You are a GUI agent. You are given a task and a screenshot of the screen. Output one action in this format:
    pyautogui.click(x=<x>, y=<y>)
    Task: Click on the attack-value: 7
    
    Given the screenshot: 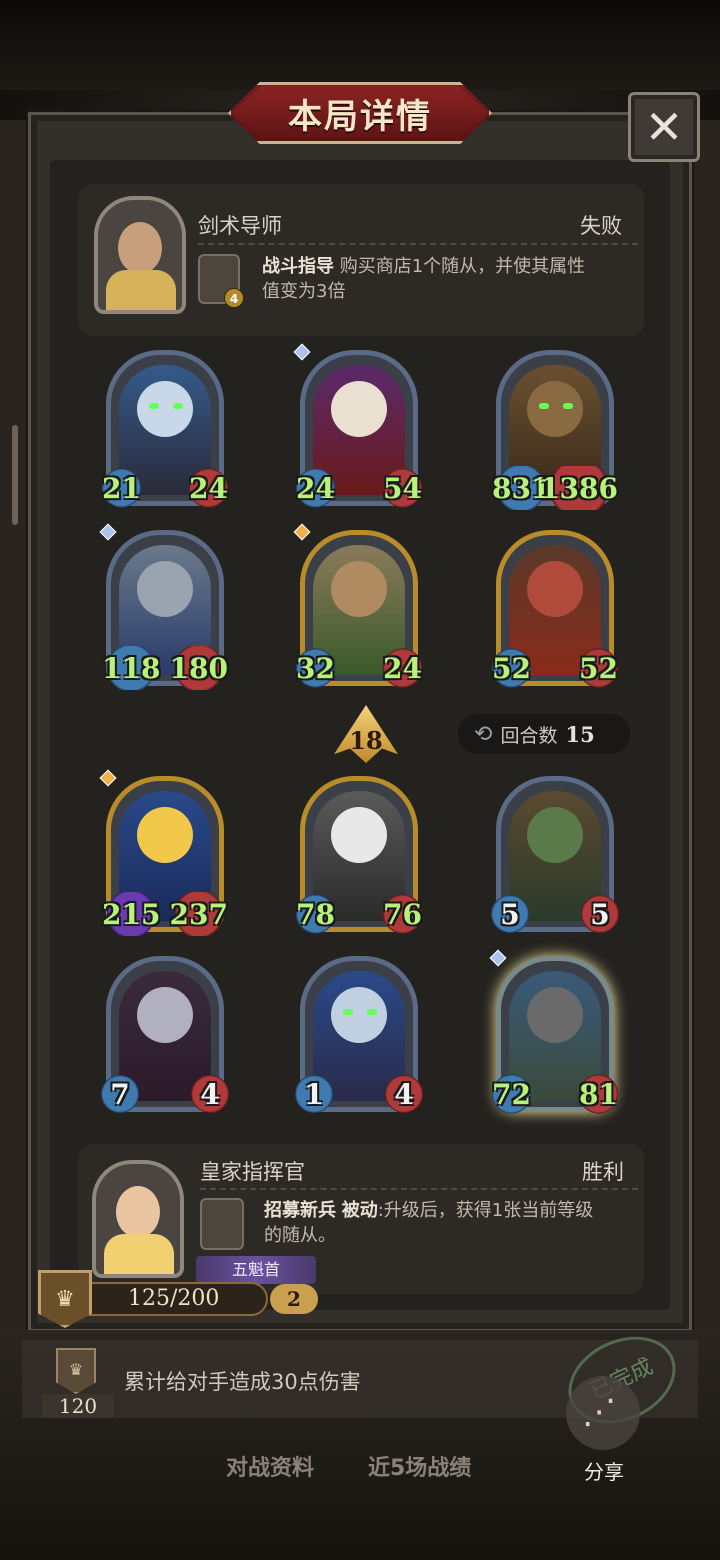 What is the action you would take?
    pyautogui.click(x=120, y=1094)
    